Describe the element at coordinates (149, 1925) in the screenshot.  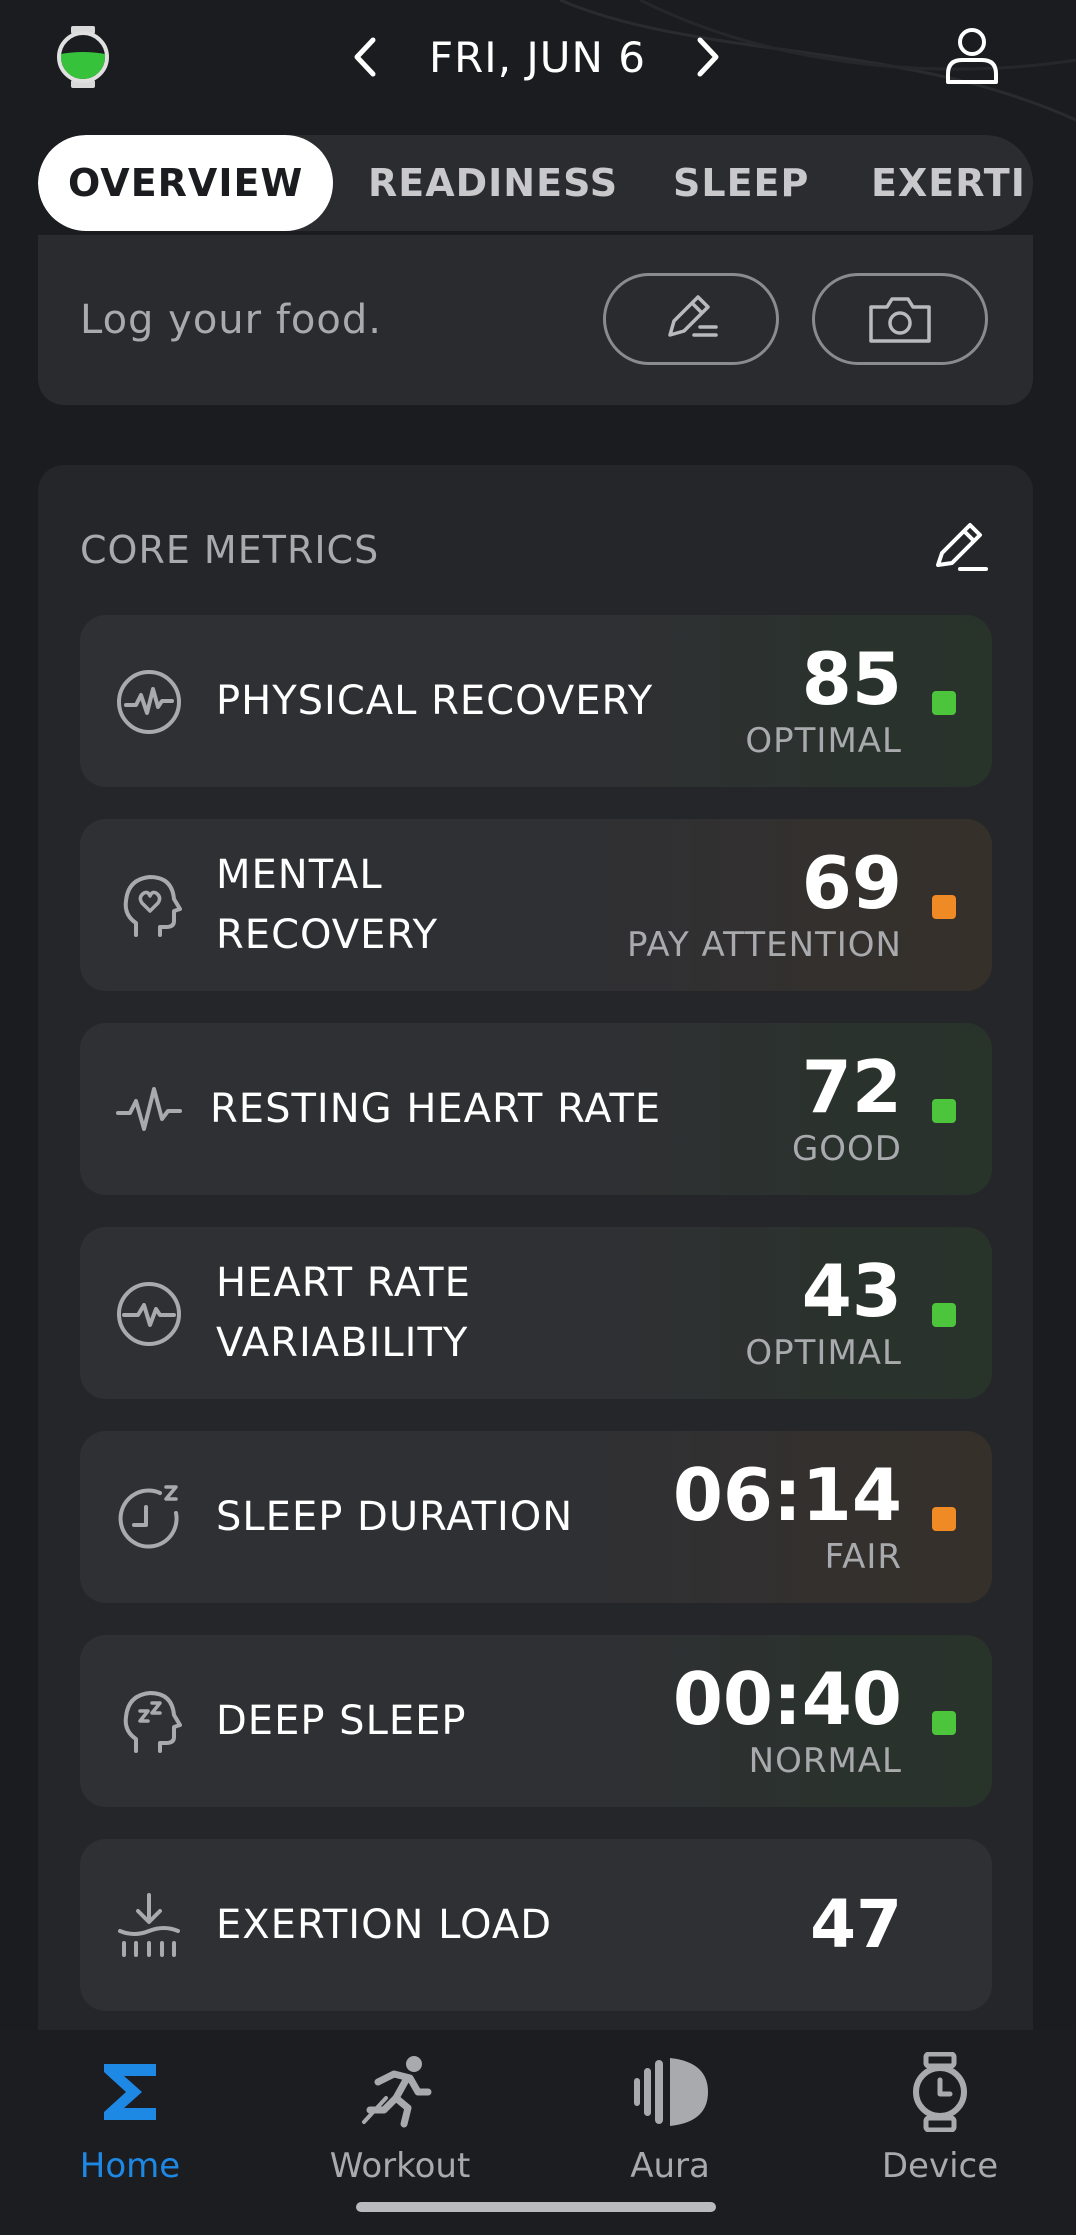
I see `exertion-load-icon` at that location.